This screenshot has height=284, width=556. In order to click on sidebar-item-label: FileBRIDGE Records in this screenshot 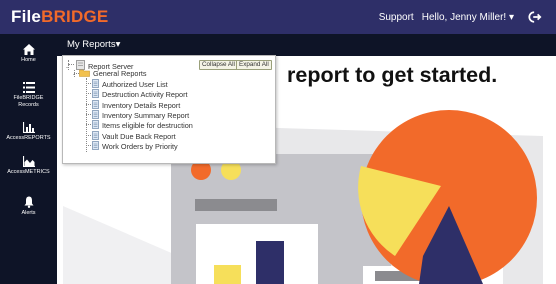, I will do `click(28, 101)`.